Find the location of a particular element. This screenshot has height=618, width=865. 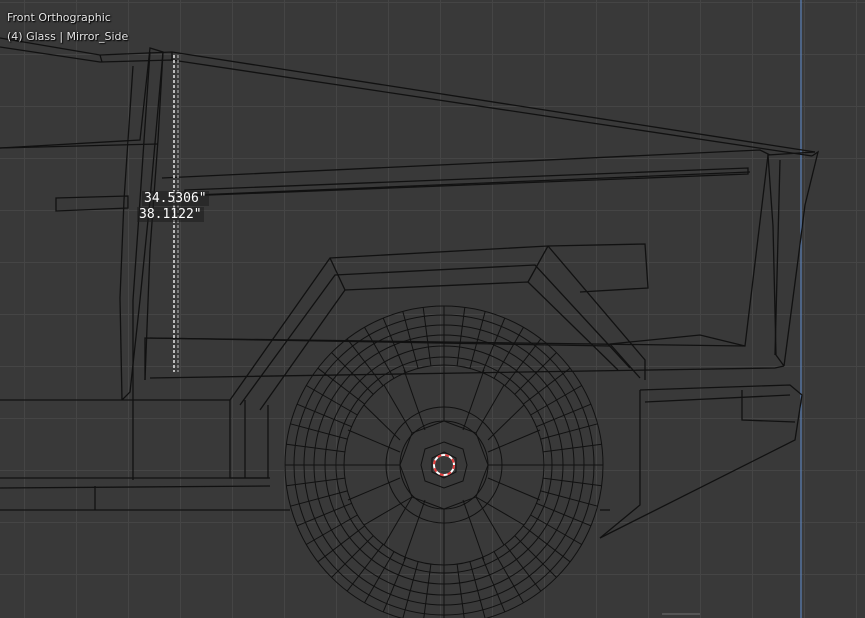

rear-bumper-edges is located at coordinates (701, 461).